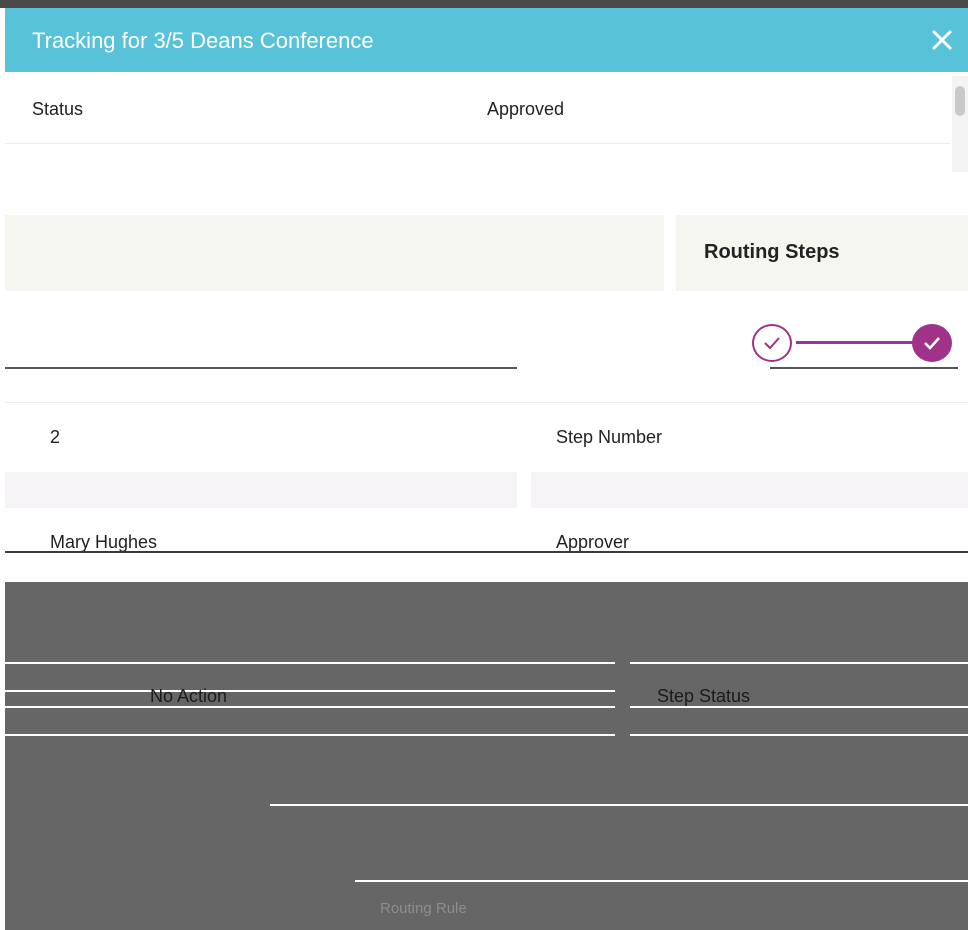  I want to click on routing-stepper, so click(855, 342).